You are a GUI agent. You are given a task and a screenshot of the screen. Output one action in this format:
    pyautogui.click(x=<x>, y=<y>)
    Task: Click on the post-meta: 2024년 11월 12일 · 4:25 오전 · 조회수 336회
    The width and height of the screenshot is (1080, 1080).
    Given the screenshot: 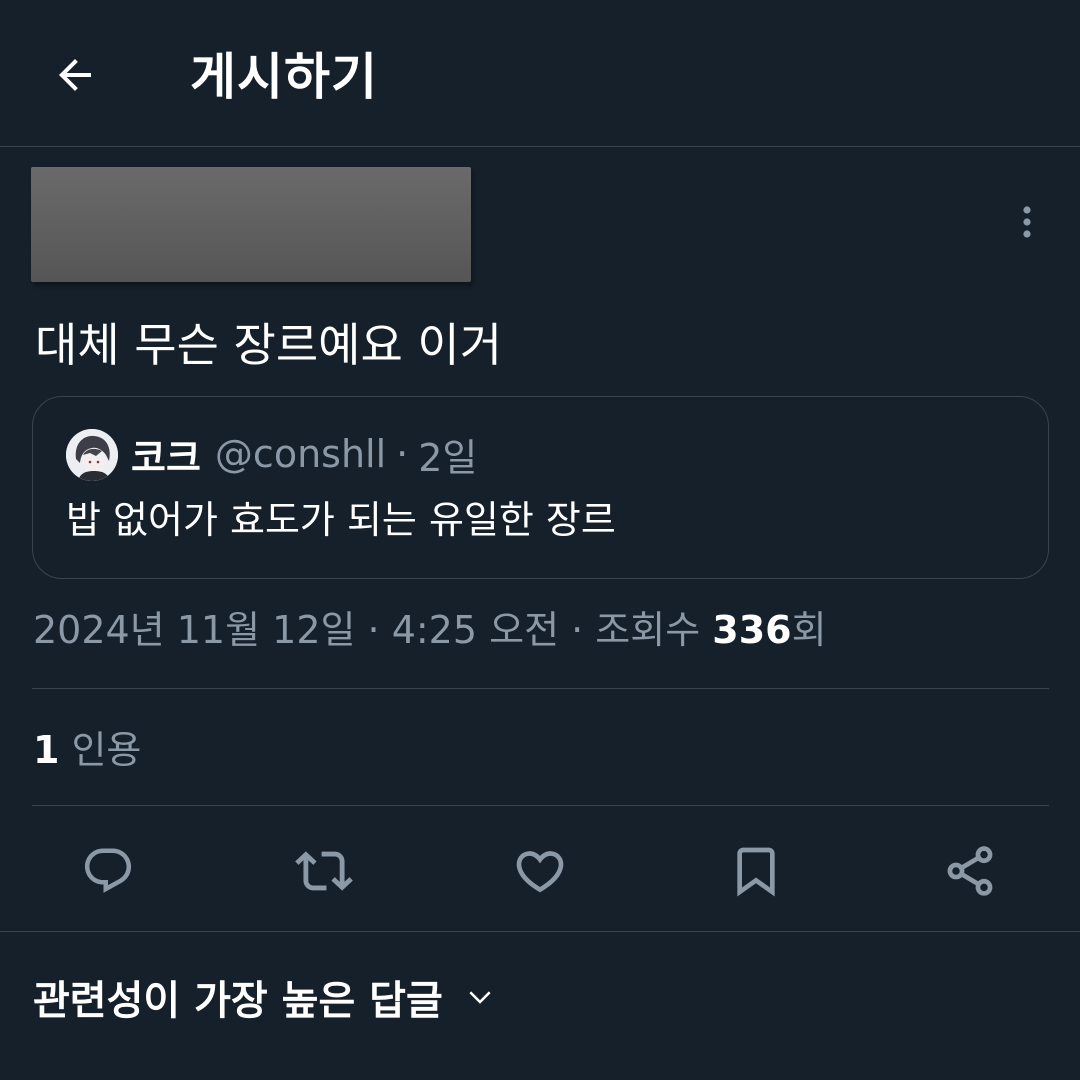 What is the action you would take?
    pyautogui.click(x=430, y=630)
    